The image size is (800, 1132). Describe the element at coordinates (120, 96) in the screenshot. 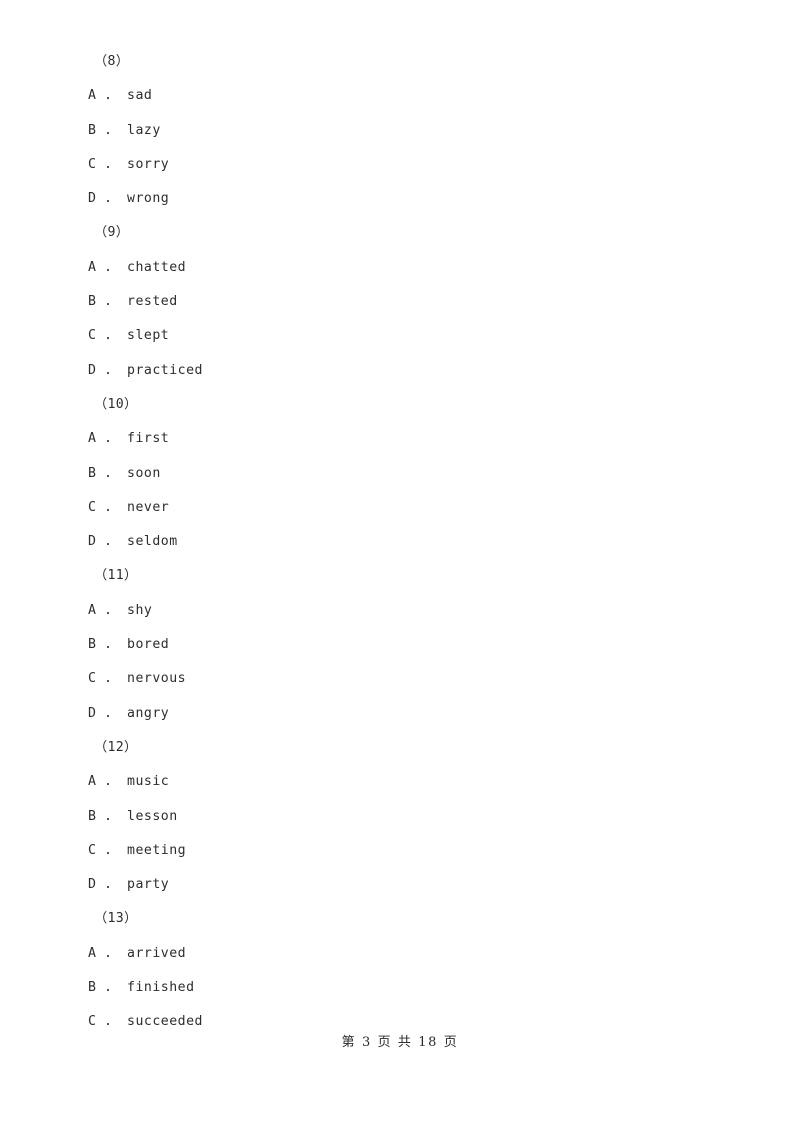

I see `answer-option: A ． sad` at that location.